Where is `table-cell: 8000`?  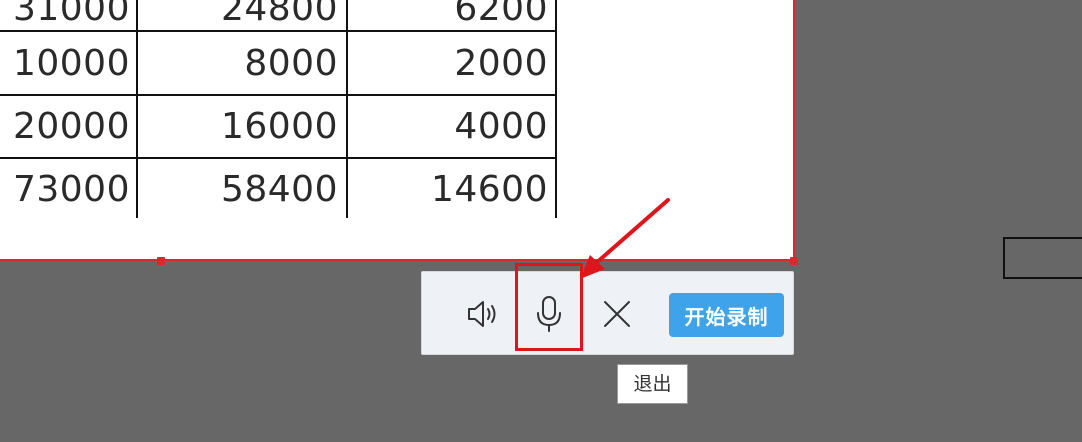
table-cell: 8000 is located at coordinates (291, 63).